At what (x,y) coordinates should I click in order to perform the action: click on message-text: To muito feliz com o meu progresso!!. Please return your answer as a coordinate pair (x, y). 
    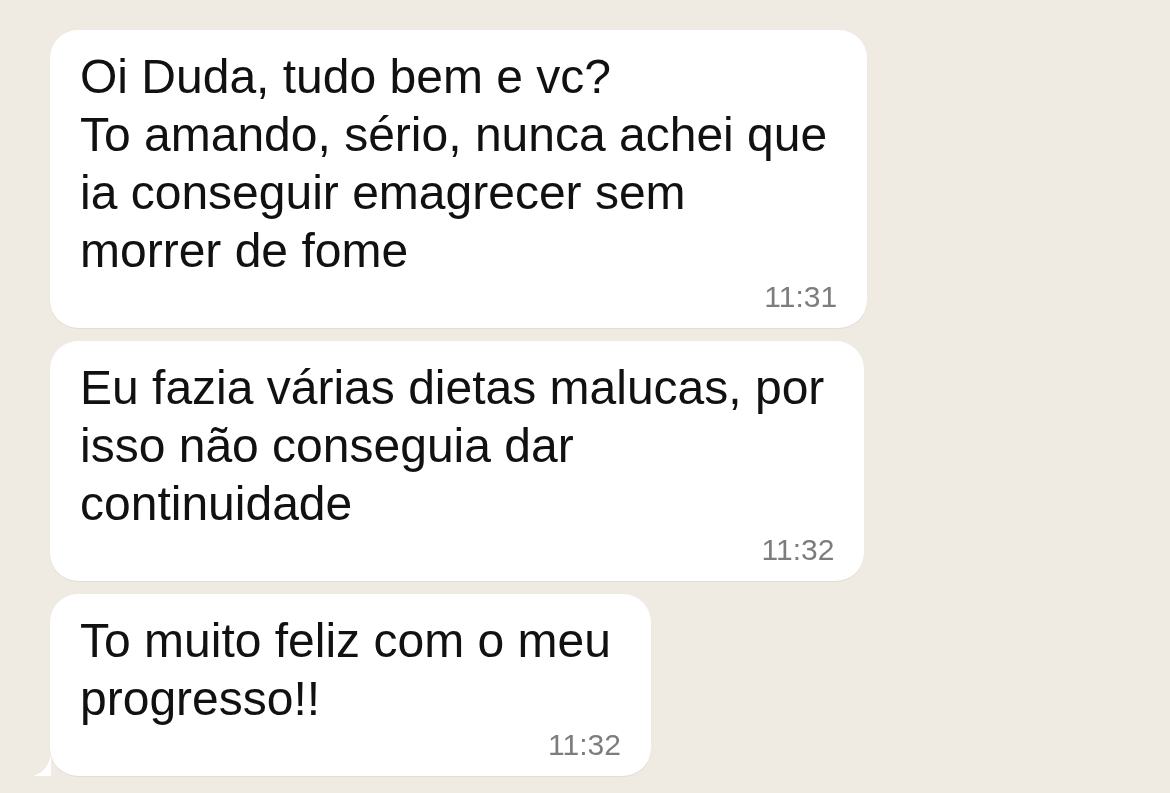
    Looking at the image, I should click on (345, 670).